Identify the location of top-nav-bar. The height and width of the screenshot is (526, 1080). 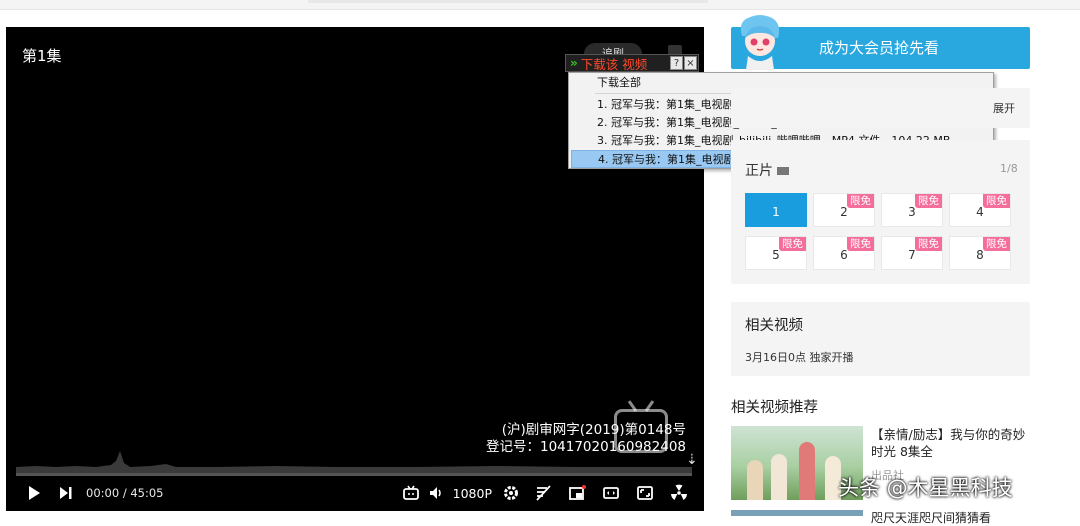
(540, 5).